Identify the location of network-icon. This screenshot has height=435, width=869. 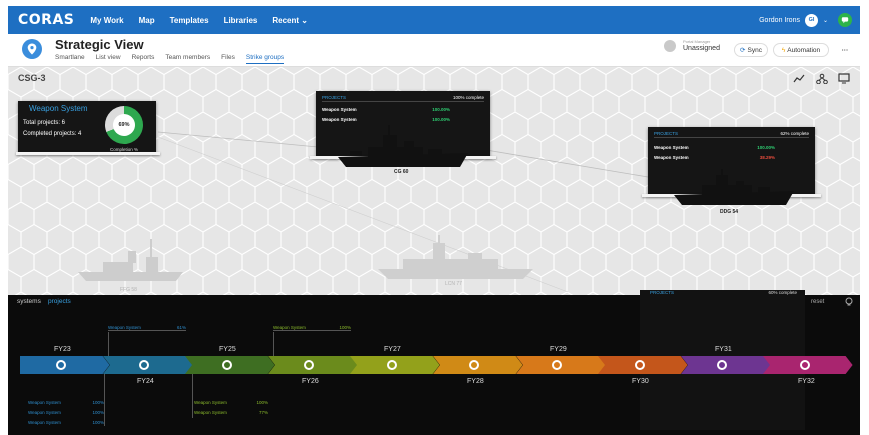
(822, 78).